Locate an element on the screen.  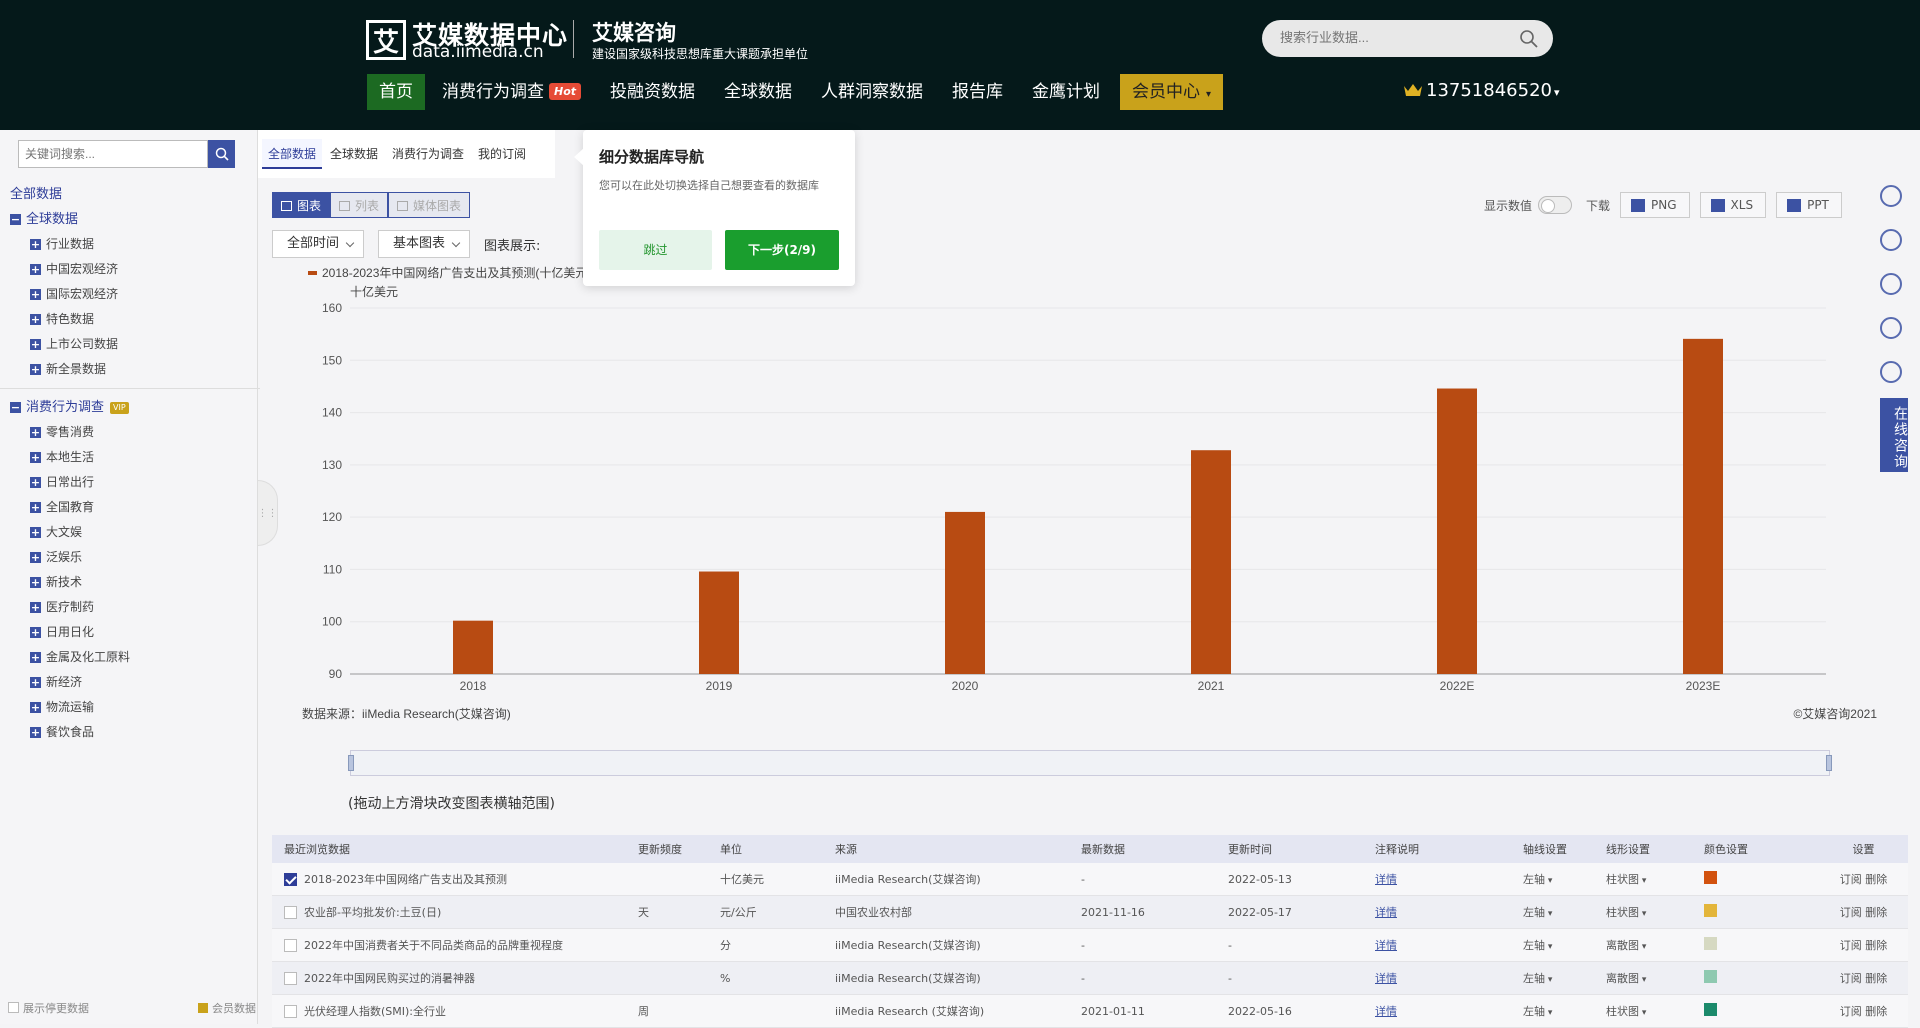
nav-golden-eagle: 金鹰计划 is located at coordinates (1066, 92).